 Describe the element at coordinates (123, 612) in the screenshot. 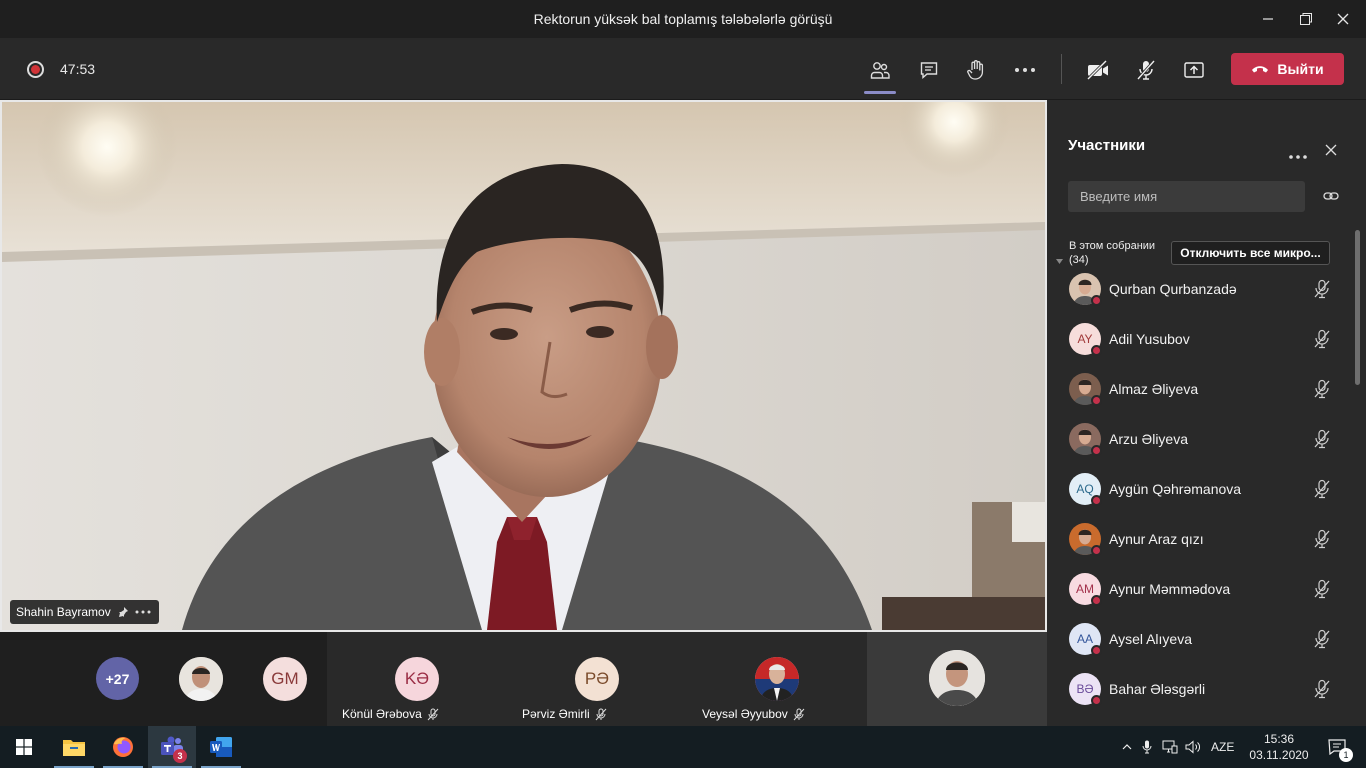

I see `pin-icon` at that location.